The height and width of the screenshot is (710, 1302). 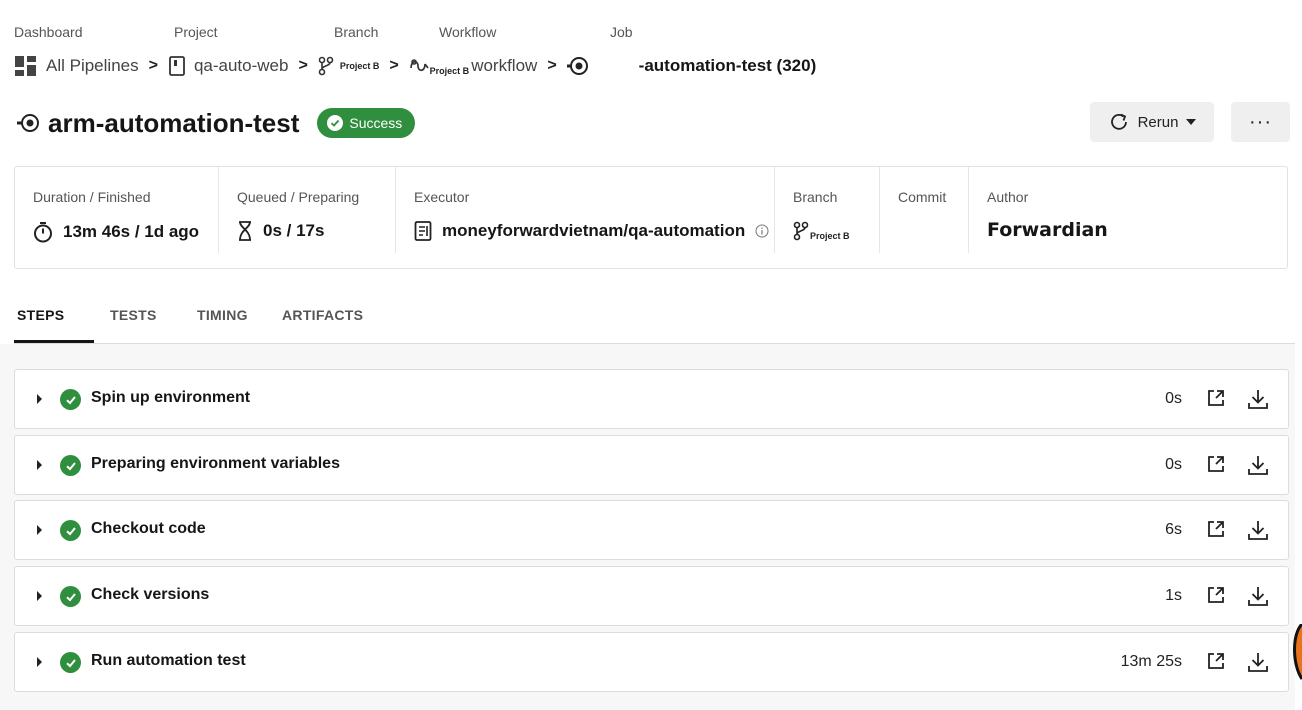 I want to click on breadcrumb-label-project: Project, so click(x=196, y=32).